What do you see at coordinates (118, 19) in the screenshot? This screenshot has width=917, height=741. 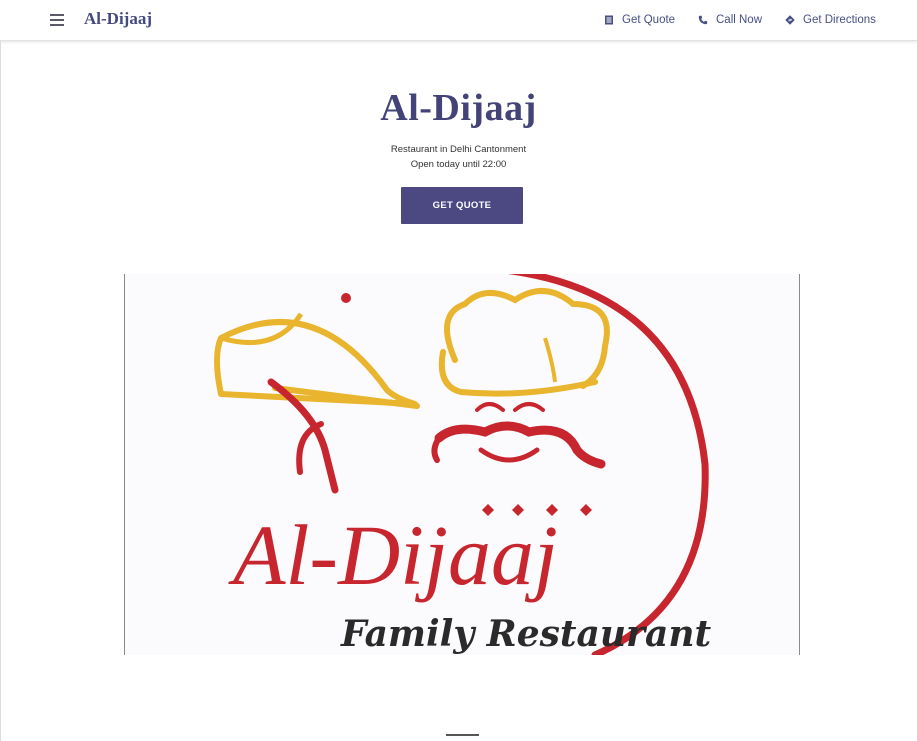 I see `brand-title: Al-Dijaaj` at bounding box center [118, 19].